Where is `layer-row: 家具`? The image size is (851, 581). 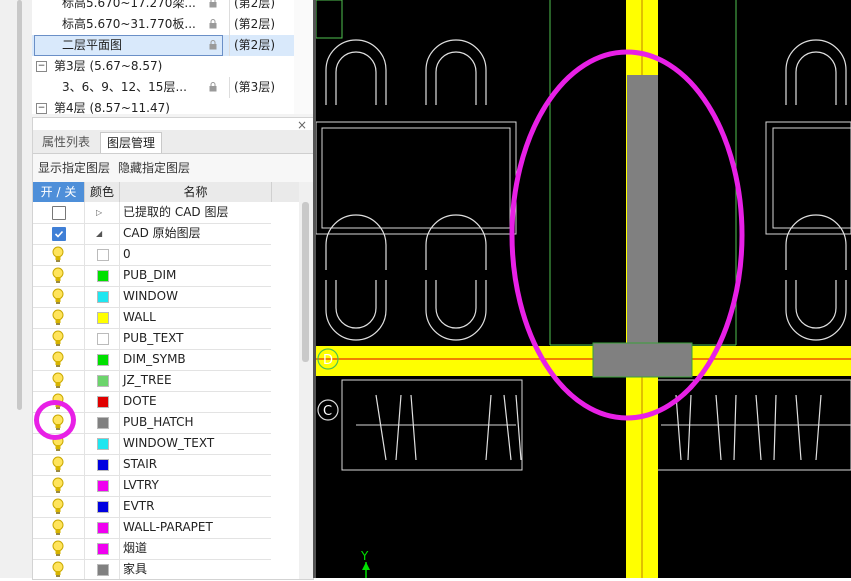
layer-row: 家具 is located at coordinates (152, 569).